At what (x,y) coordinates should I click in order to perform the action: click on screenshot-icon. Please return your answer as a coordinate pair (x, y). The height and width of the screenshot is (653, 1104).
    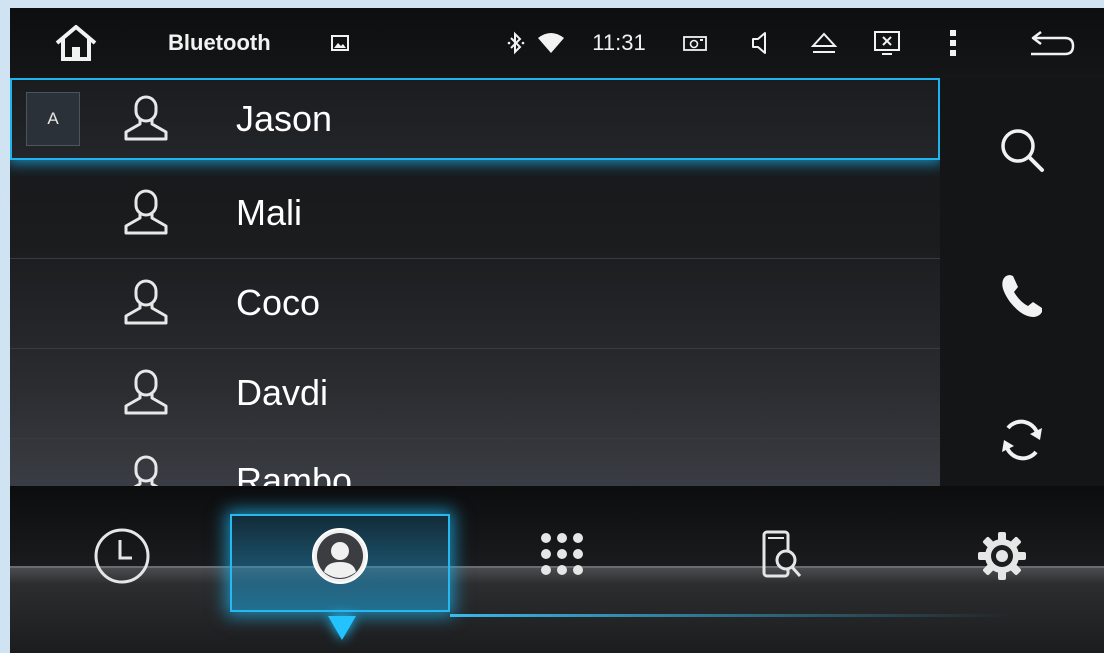
    Looking at the image, I should click on (695, 43).